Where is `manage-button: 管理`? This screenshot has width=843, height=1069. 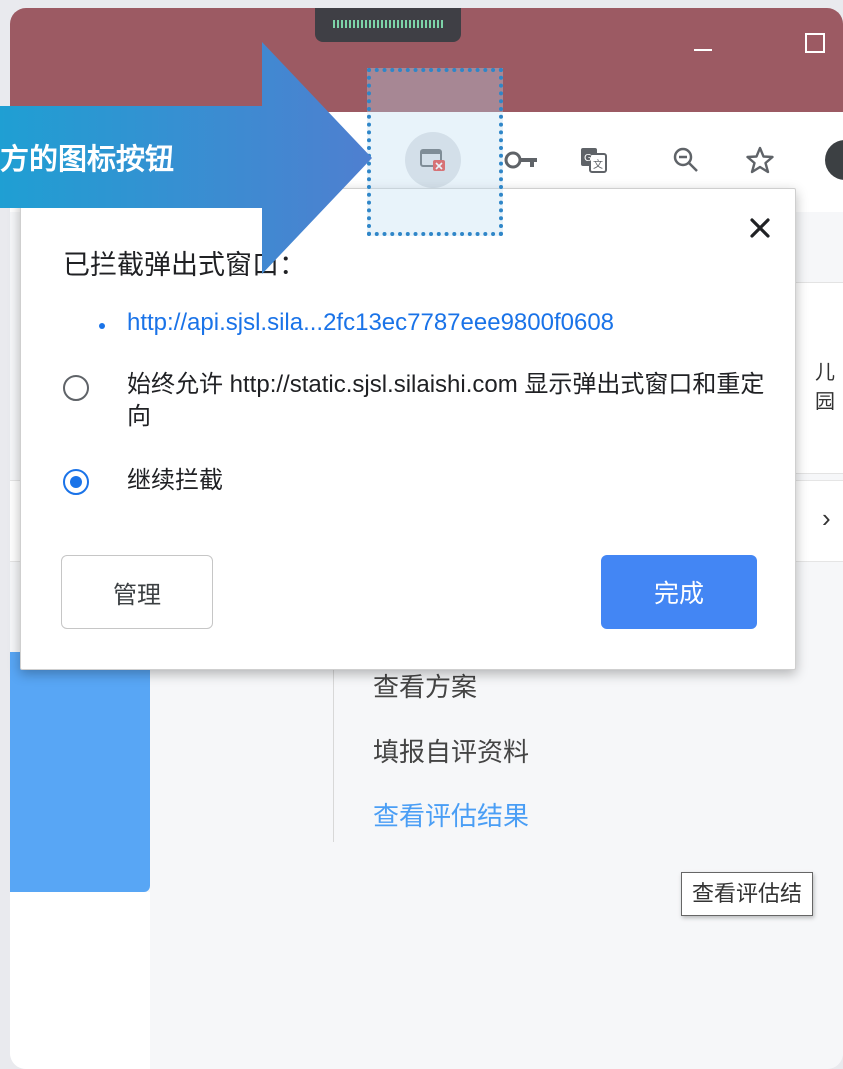 manage-button: 管理 is located at coordinates (137, 592).